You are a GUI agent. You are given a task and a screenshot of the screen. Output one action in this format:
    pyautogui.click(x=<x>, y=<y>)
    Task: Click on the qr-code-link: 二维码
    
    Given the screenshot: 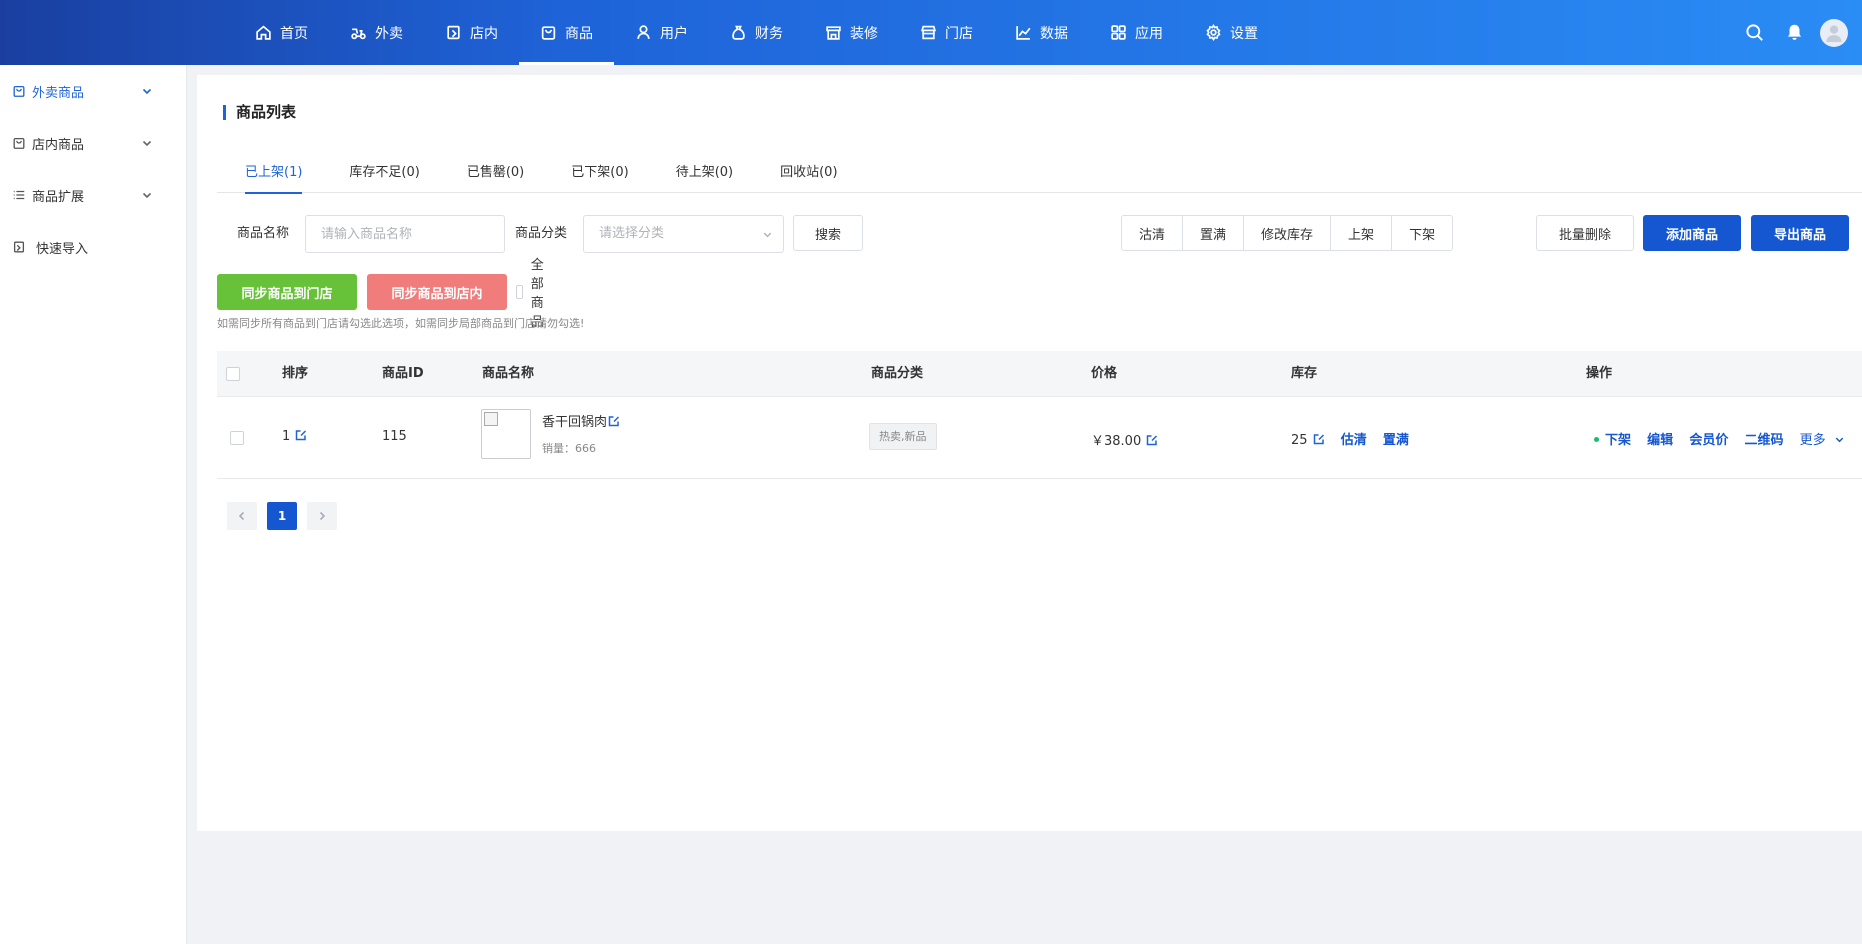 What is the action you would take?
    pyautogui.click(x=1763, y=440)
    